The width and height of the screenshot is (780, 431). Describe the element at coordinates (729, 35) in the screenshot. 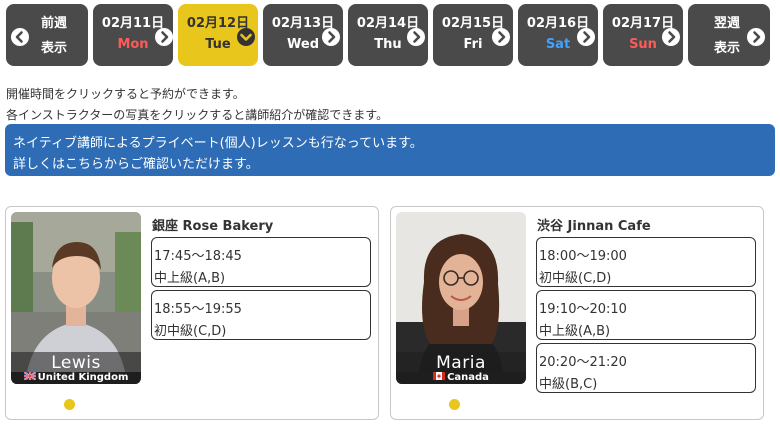

I see `next-week-button: 翌週 表示` at that location.